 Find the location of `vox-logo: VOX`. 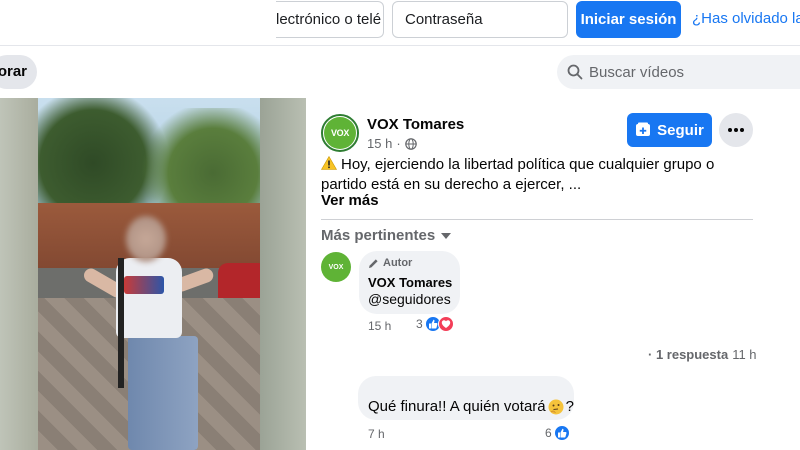

vox-logo: VOX is located at coordinates (340, 133).